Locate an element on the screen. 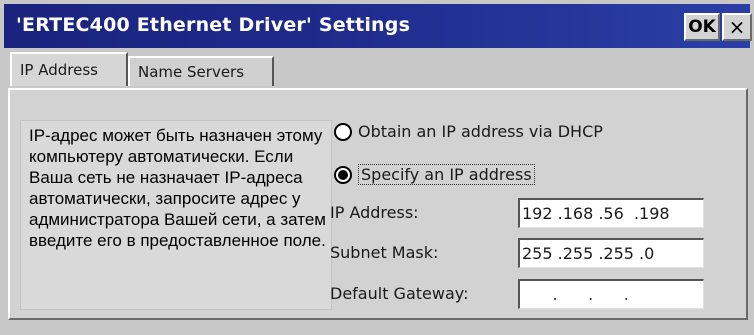  dhcp-radio-label: Obtain an IP address via DHCP is located at coordinates (480, 131).